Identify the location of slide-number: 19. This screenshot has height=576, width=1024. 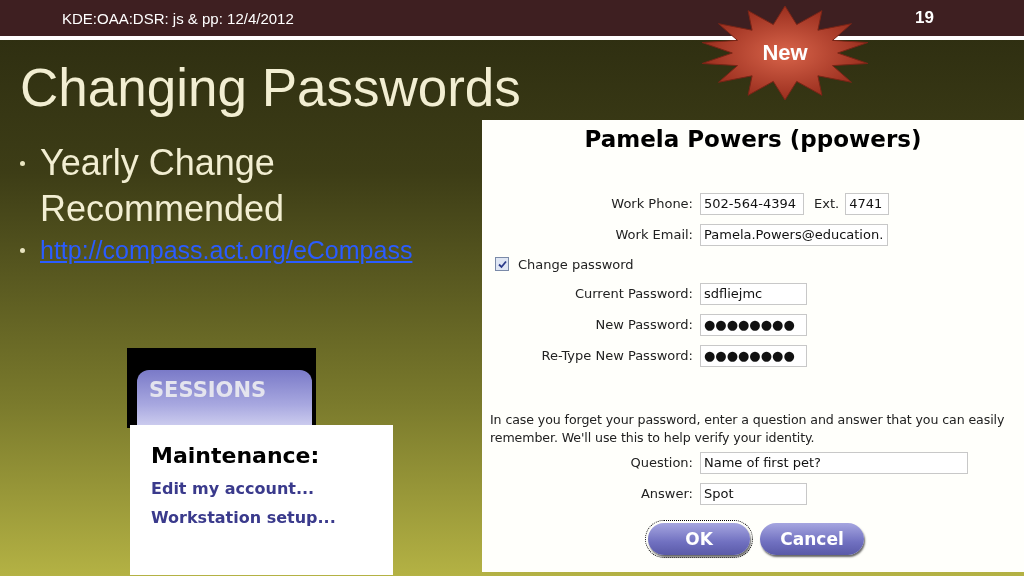
(924, 18).